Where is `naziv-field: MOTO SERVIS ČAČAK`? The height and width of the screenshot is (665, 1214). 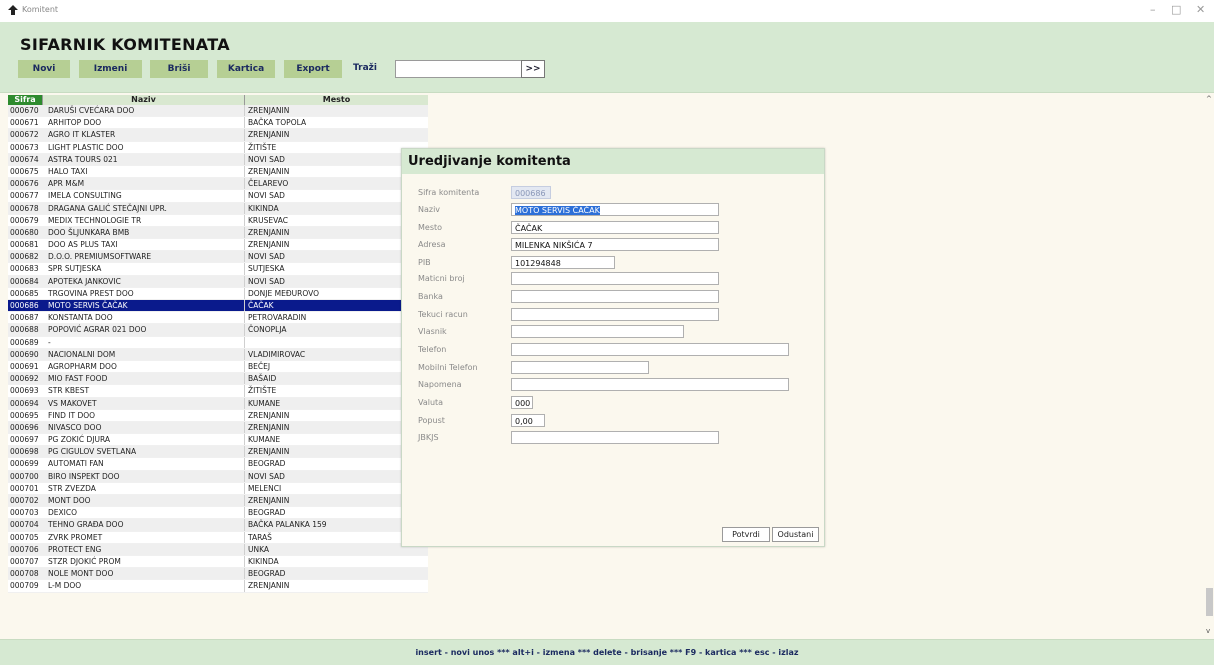
naziv-field: MOTO SERVIS ČAČAK is located at coordinates (615, 209).